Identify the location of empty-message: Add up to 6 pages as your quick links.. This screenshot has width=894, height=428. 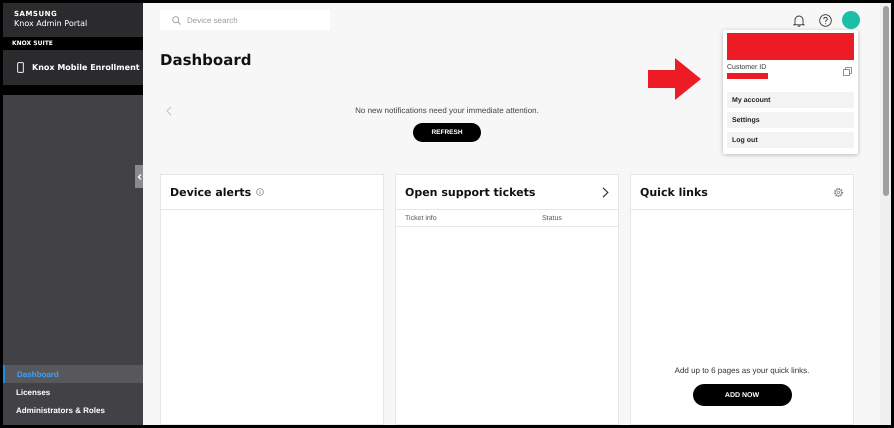
(742, 370).